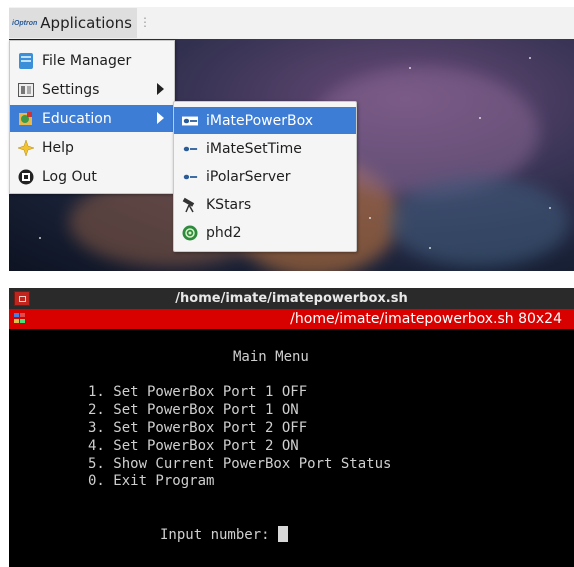 This screenshot has height=567, width=574. What do you see at coordinates (71, 89) in the screenshot?
I see `menu-item-label: Settings` at bounding box center [71, 89].